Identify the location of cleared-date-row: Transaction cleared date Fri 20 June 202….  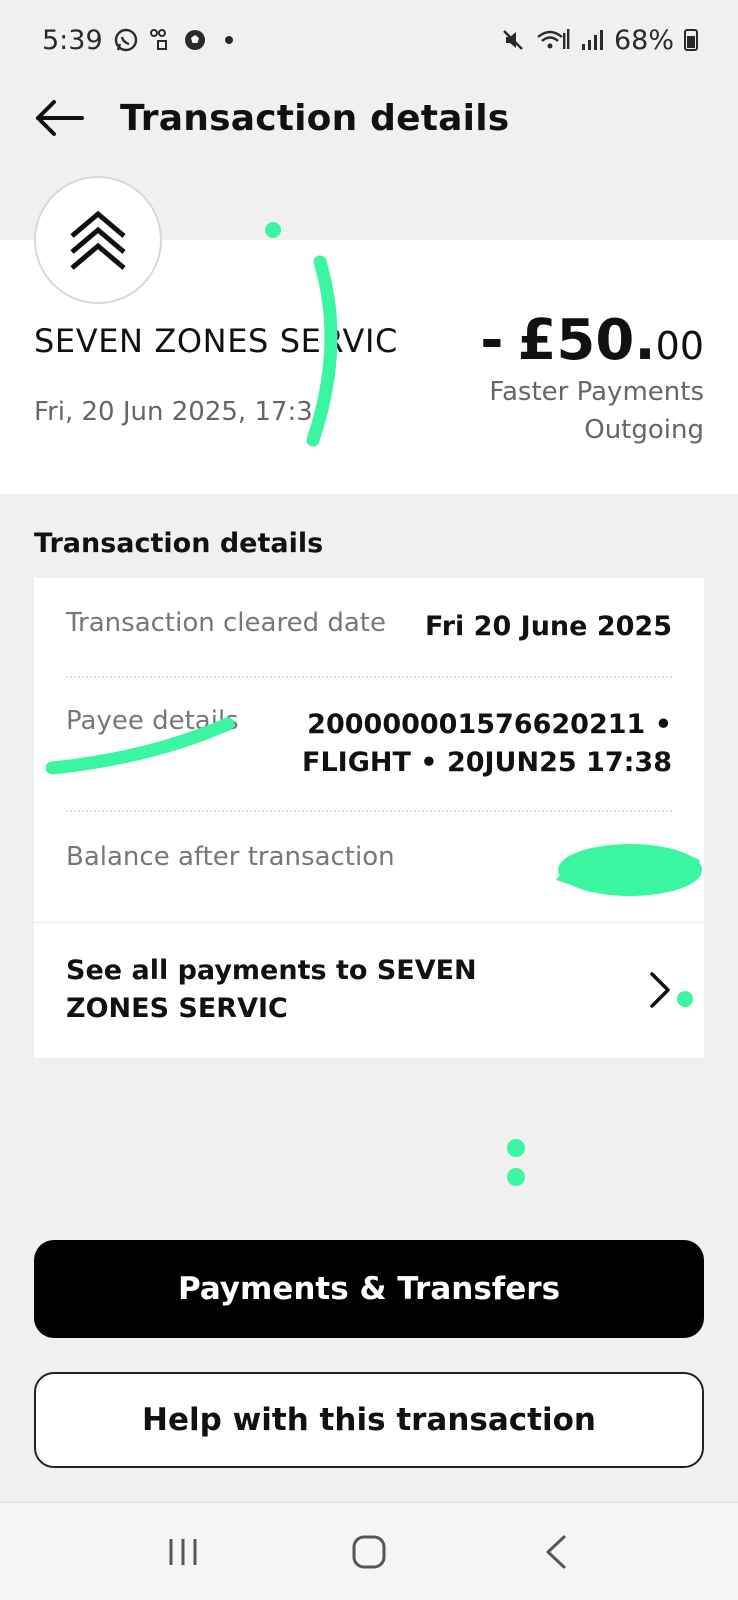
(369, 627).